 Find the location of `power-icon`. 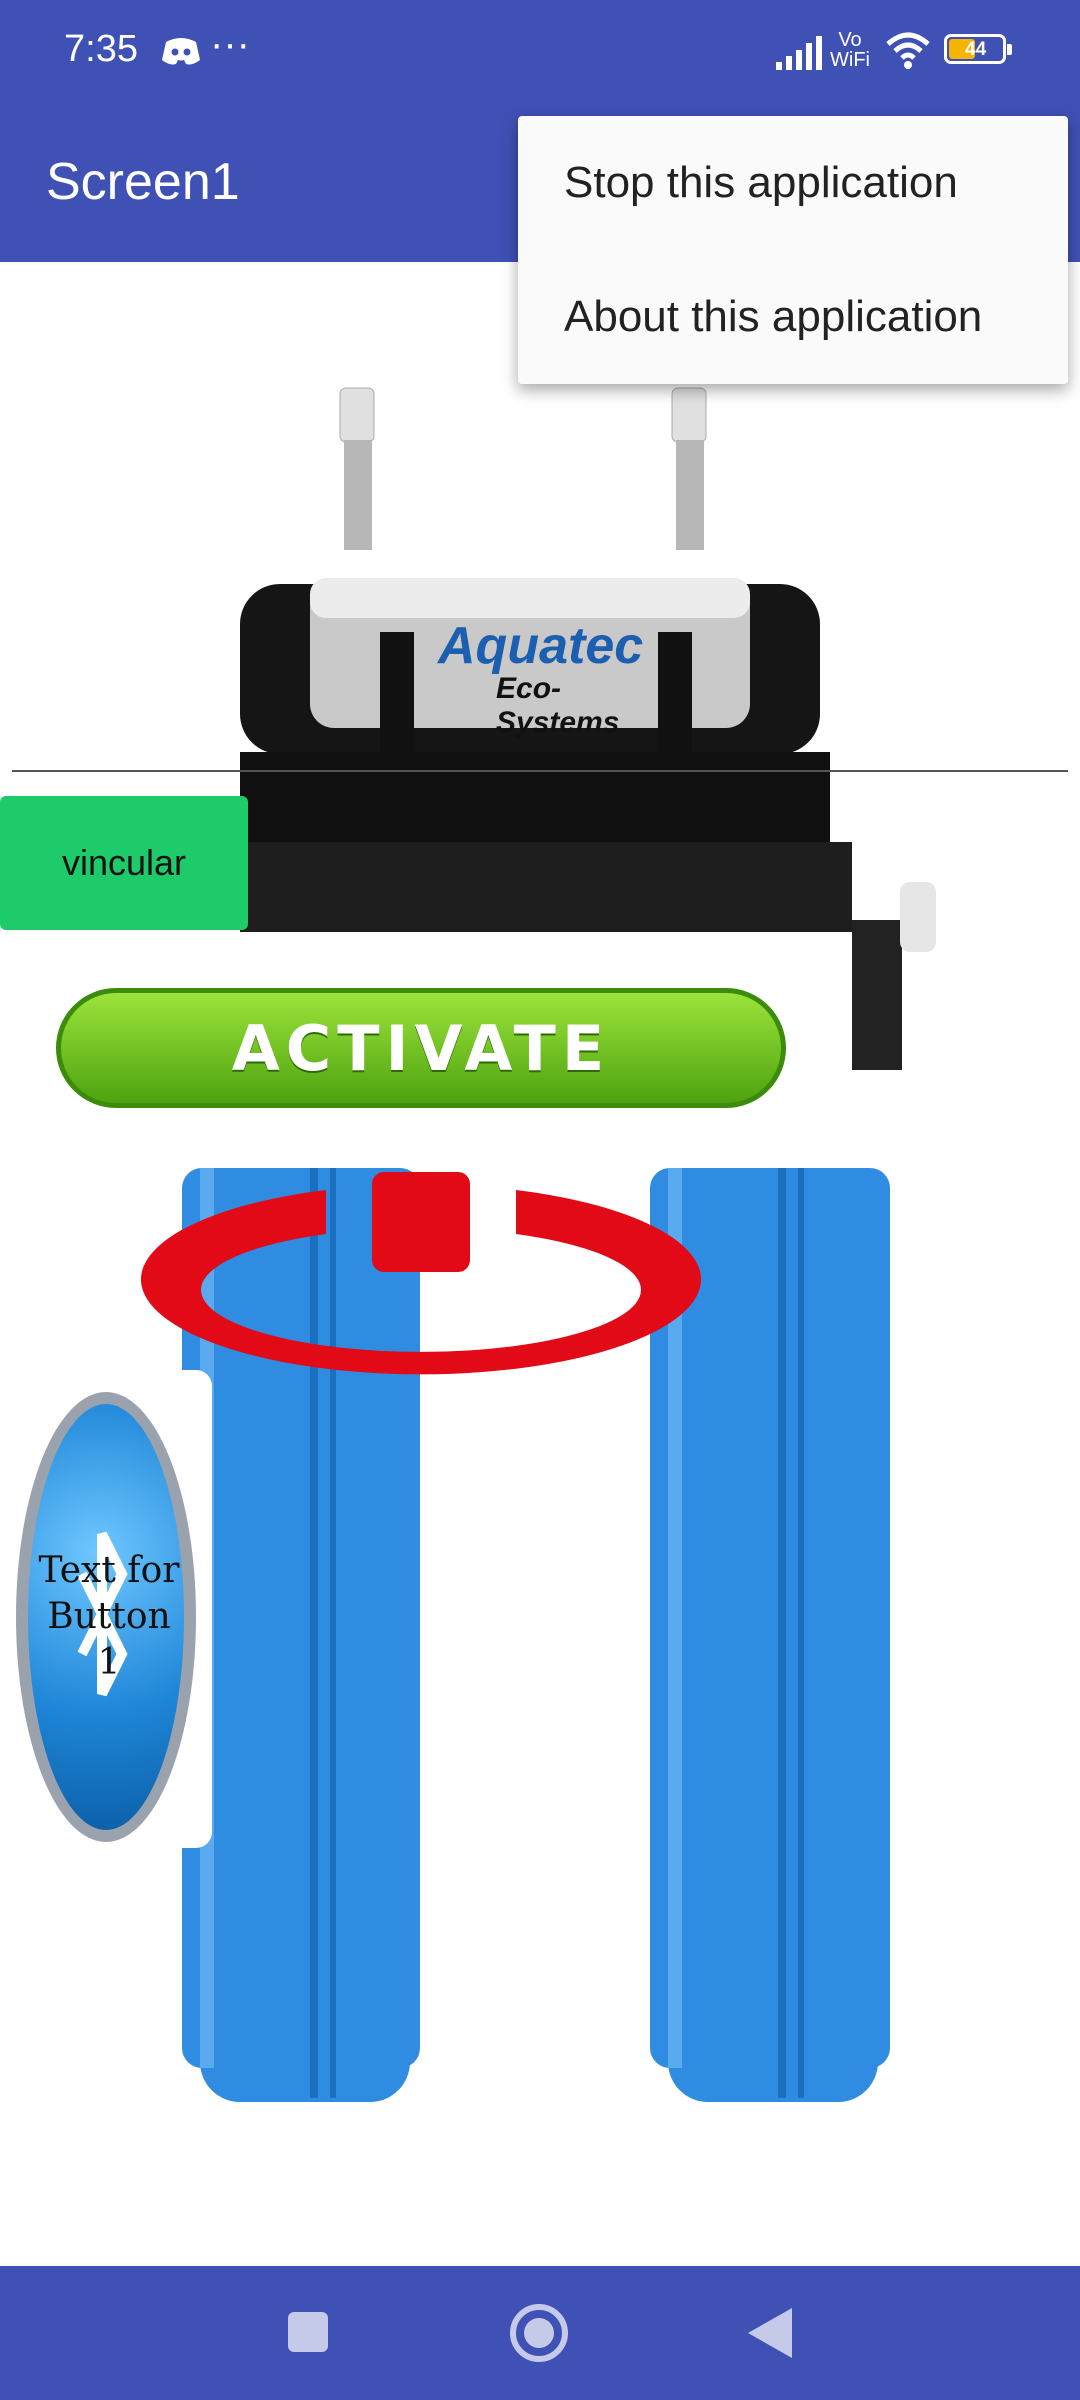

power-icon is located at coordinates (422, 1277).